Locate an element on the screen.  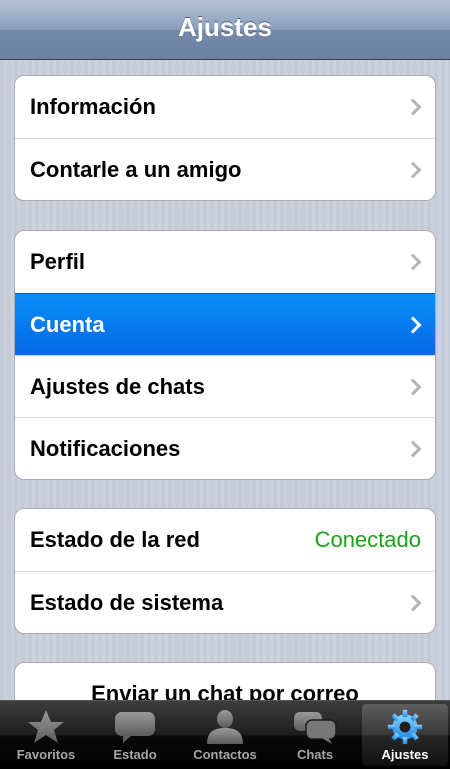
tab-bar: Favoritos Estado Contactos Chats Ajustes is located at coordinates (225, 734).